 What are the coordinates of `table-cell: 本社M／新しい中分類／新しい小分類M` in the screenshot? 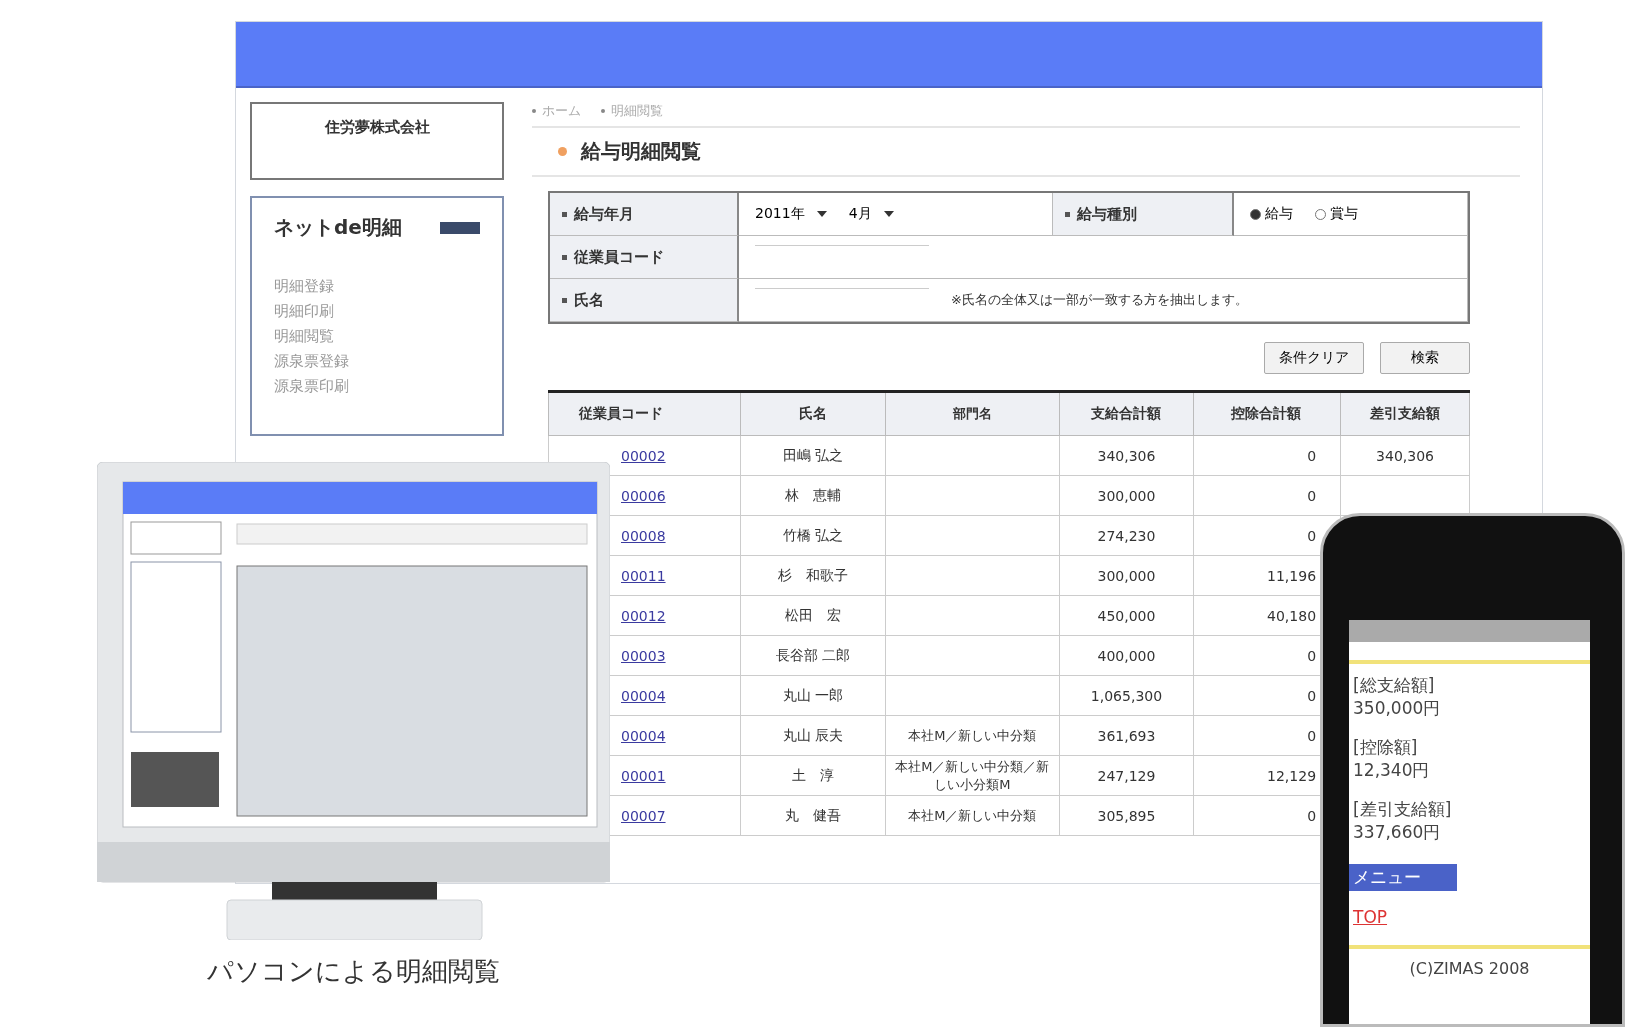 It's located at (972, 775).